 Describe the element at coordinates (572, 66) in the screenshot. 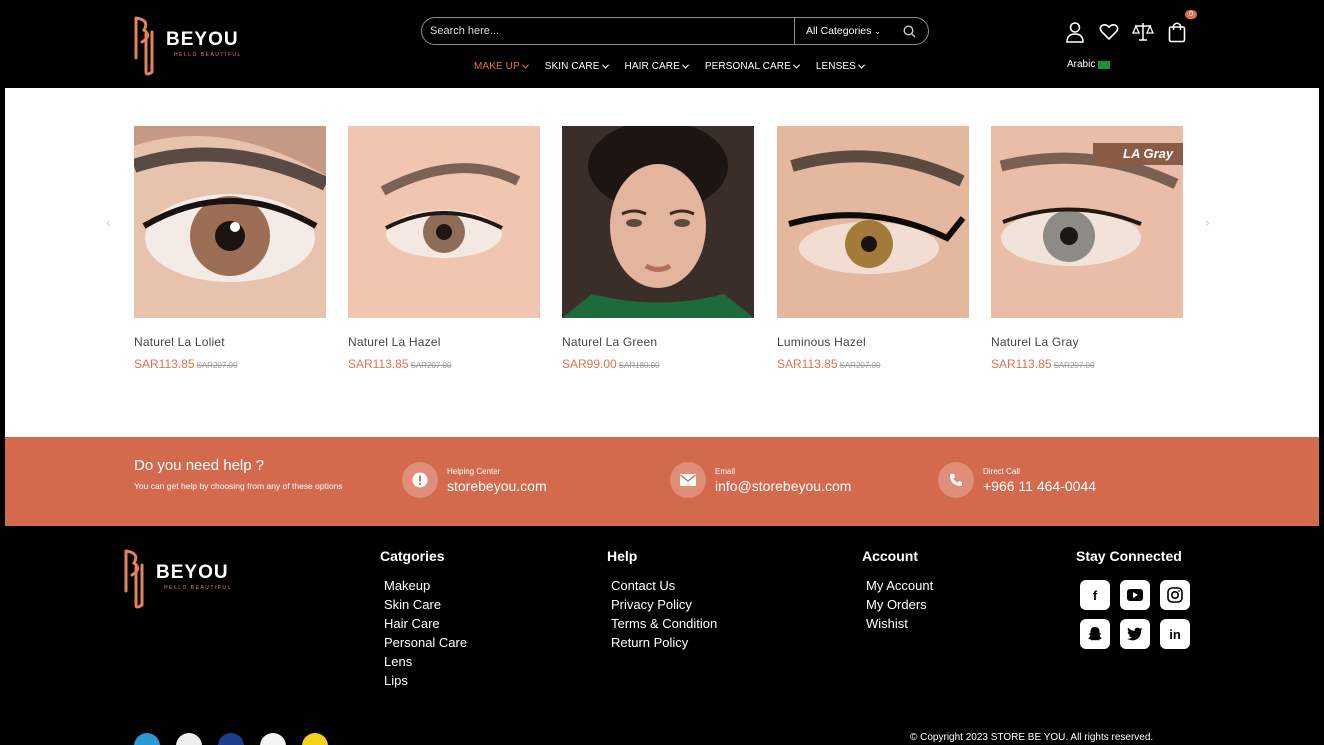

I see `nav-label: SKIN CARE` at that location.